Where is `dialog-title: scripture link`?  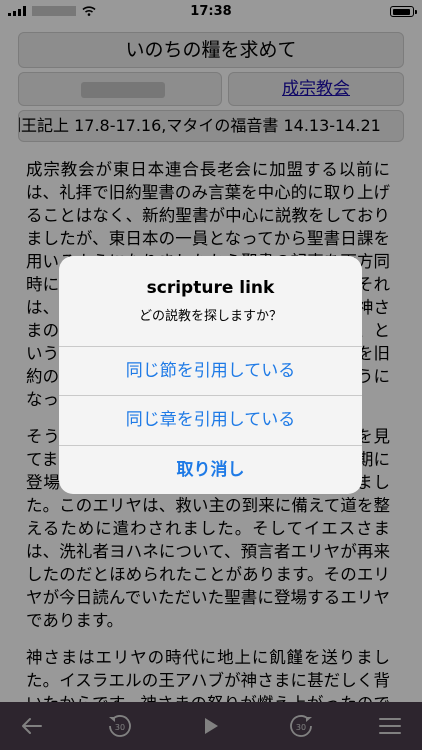
dialog-title: scripture link is located at coordinates (210, 288).